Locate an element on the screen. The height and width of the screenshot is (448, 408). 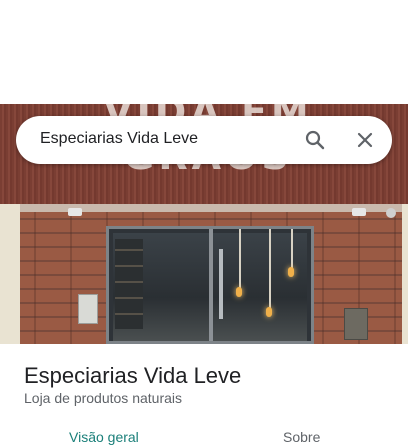
glass-door is located at coordinates (210, 285).